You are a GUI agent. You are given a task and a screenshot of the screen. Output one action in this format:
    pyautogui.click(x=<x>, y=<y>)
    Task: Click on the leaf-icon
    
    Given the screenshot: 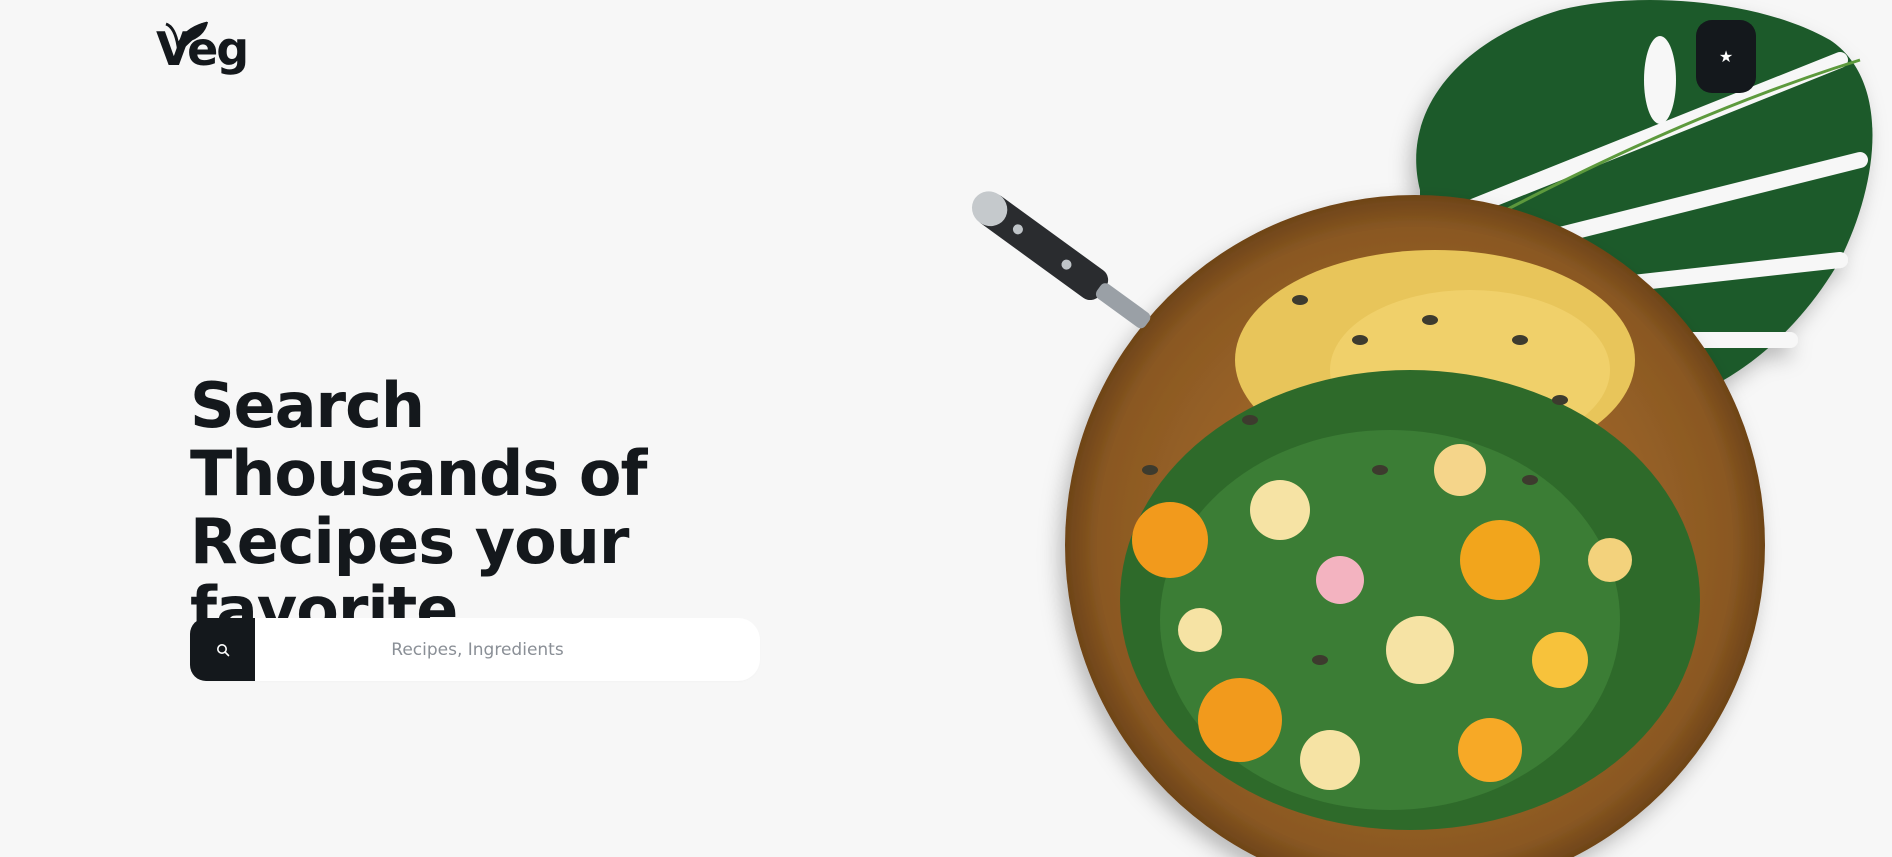 What is the action you would take?
    pyautogui.click(x=186, y=36)
    